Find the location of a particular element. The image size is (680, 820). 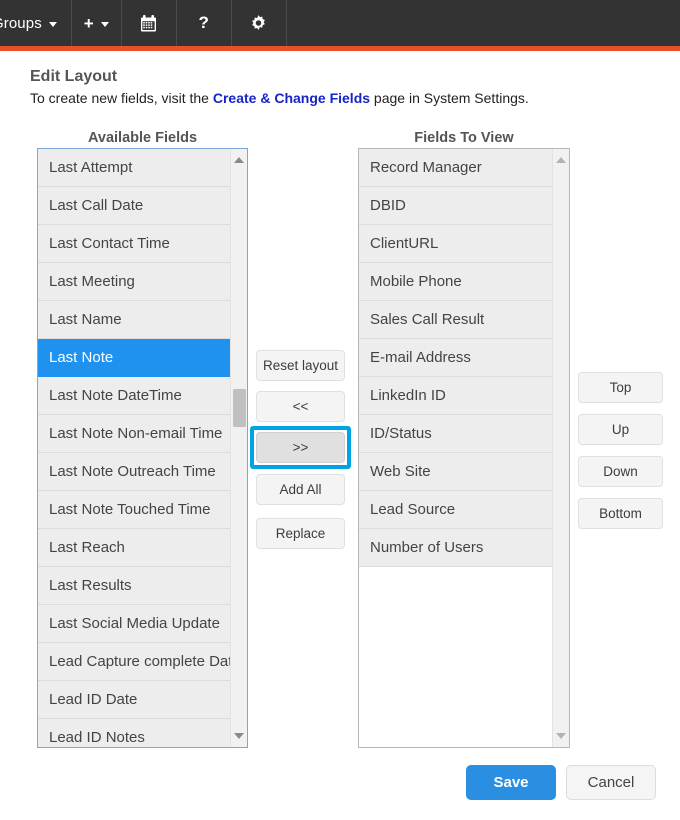

available-field-item: Last Reach is located at coordinates (134, 548).